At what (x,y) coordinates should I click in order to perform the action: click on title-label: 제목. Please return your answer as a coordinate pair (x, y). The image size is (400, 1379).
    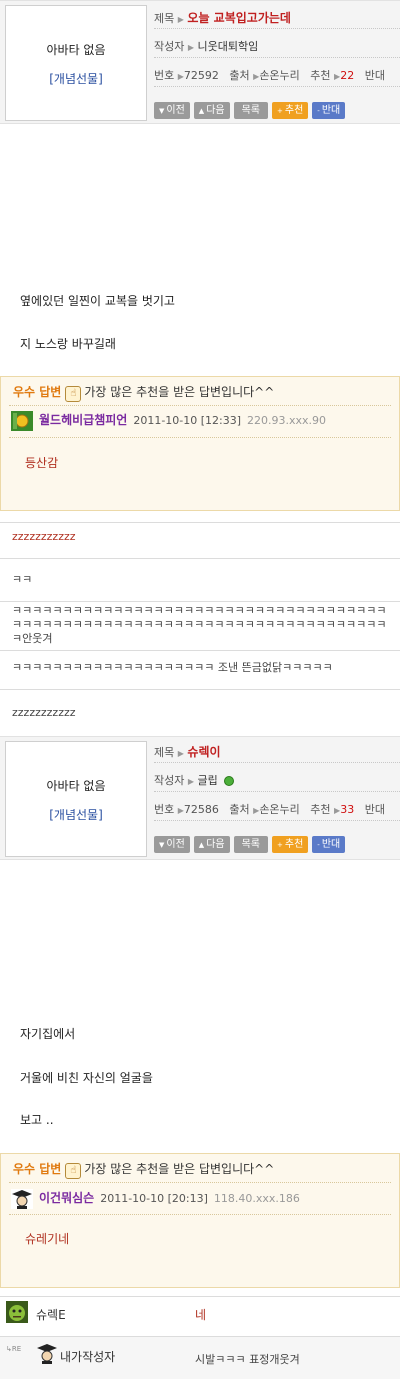
    Looking at the image, I should click on (164, 752).